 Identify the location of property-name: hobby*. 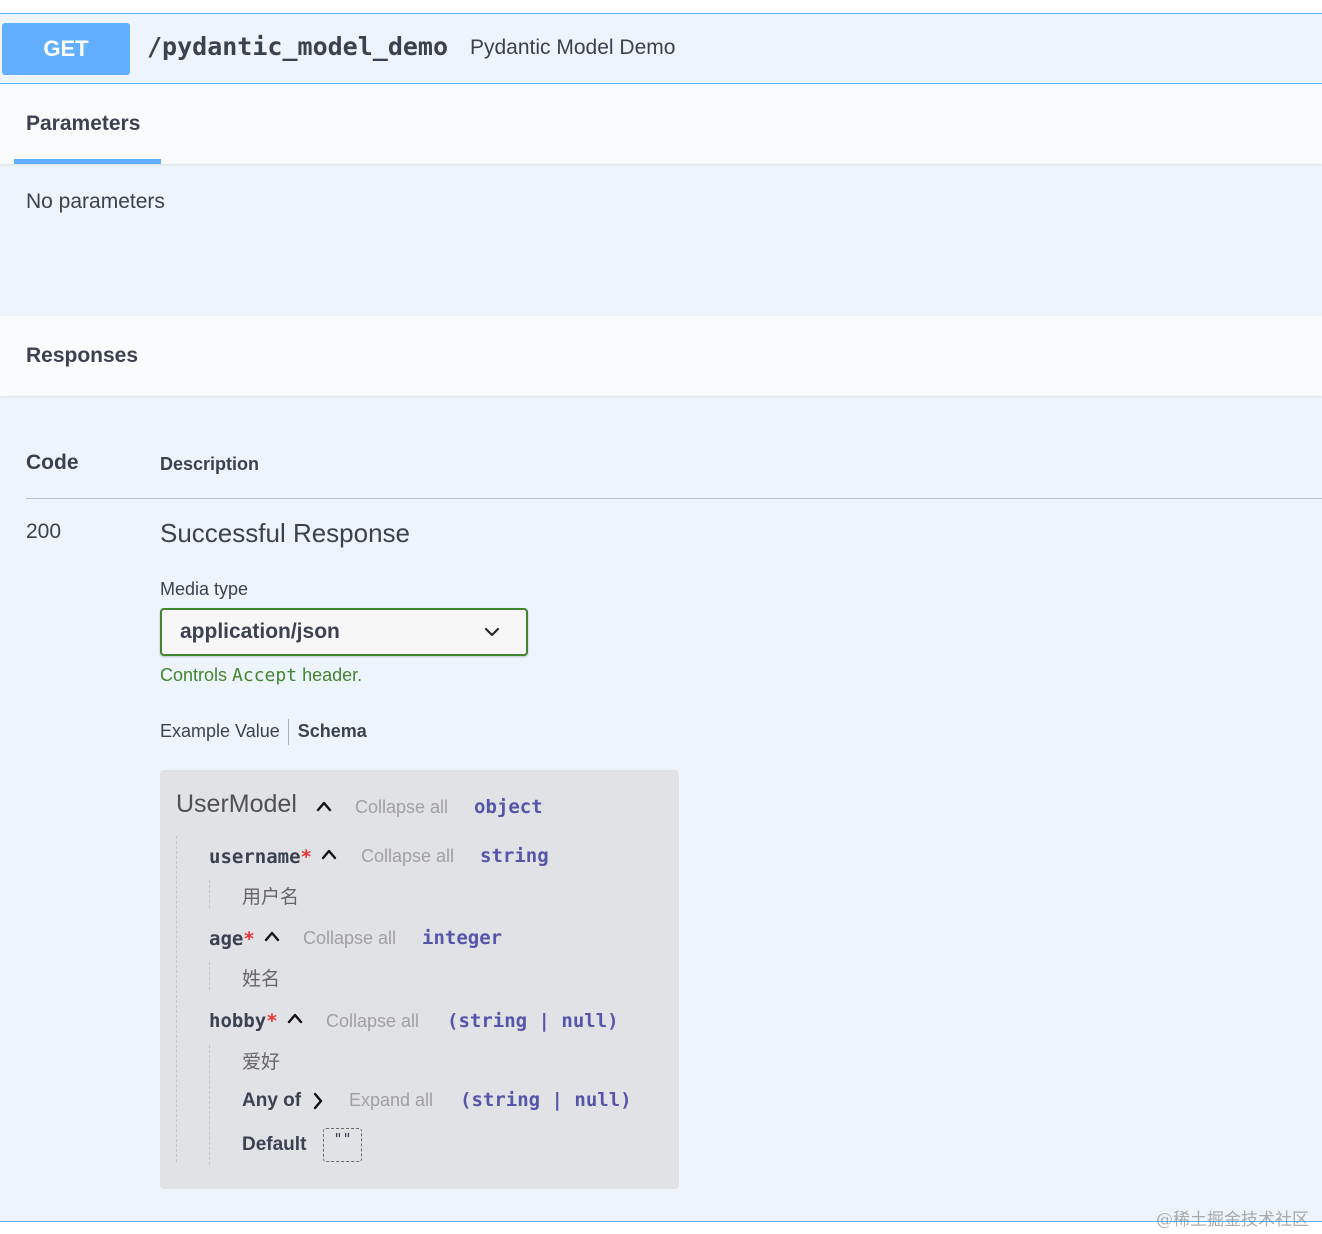
(243, 1021).